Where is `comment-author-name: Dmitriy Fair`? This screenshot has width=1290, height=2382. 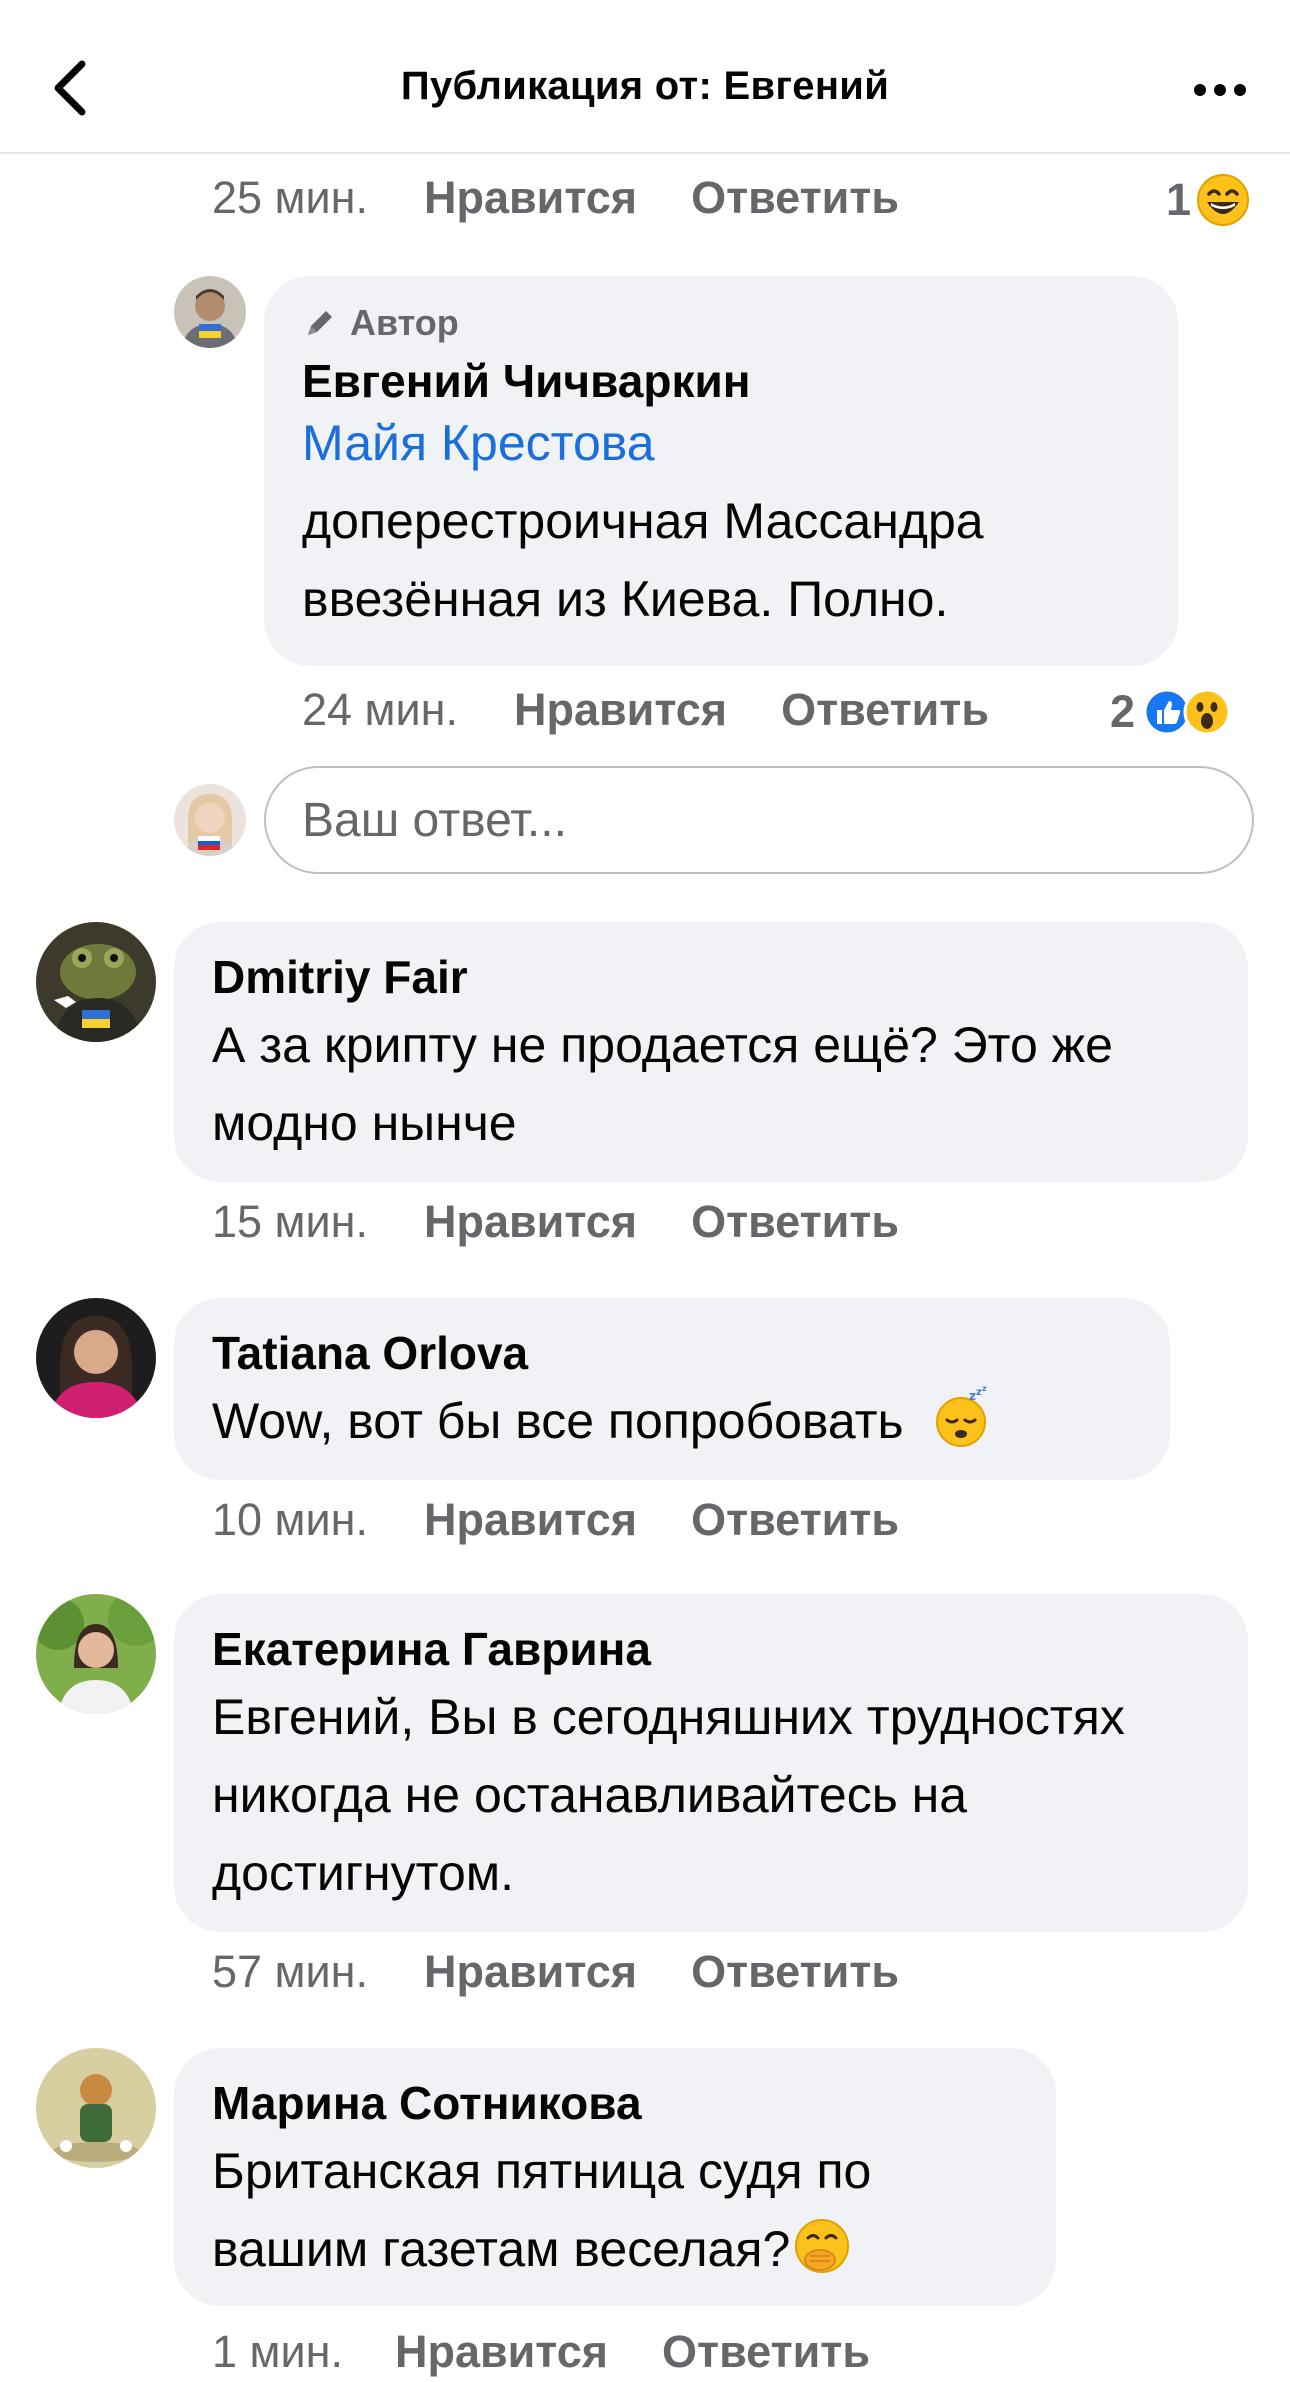
comment-author-name: Dmitriy Fair is located at coordinates (730, 977).